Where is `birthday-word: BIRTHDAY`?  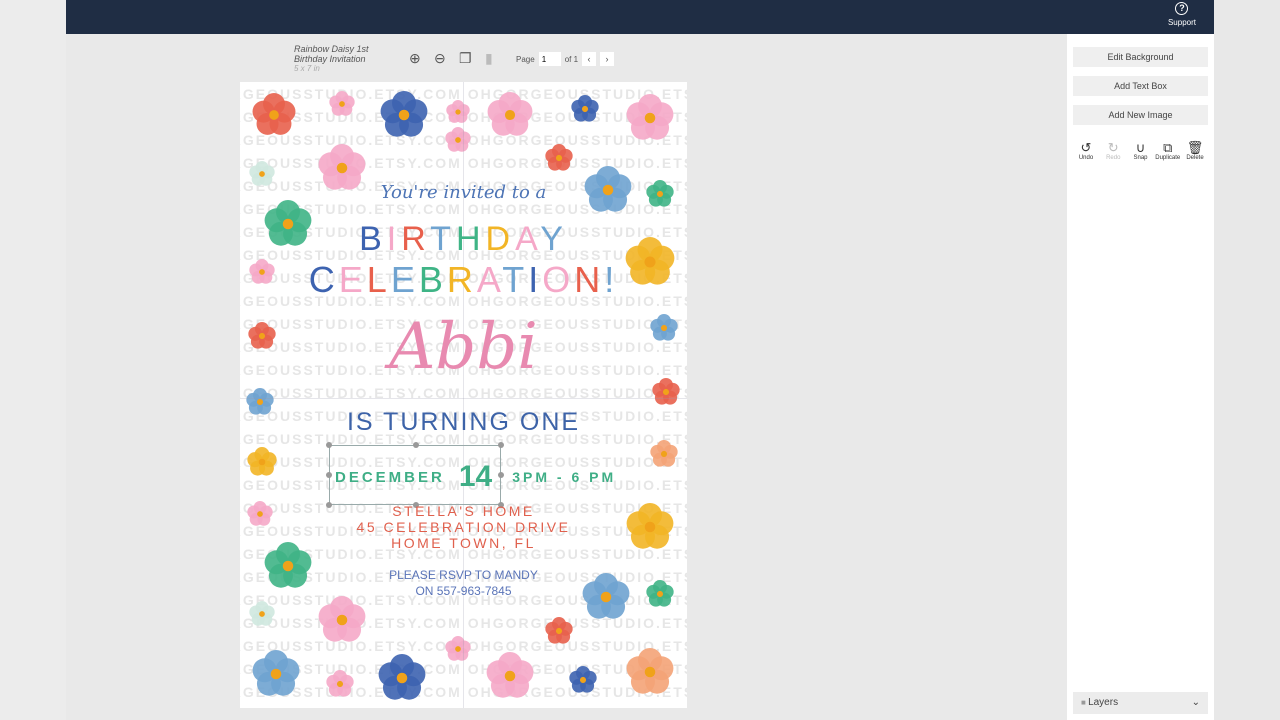
birthday-word: BIRTHDAY is located at coordinates (463, 239).